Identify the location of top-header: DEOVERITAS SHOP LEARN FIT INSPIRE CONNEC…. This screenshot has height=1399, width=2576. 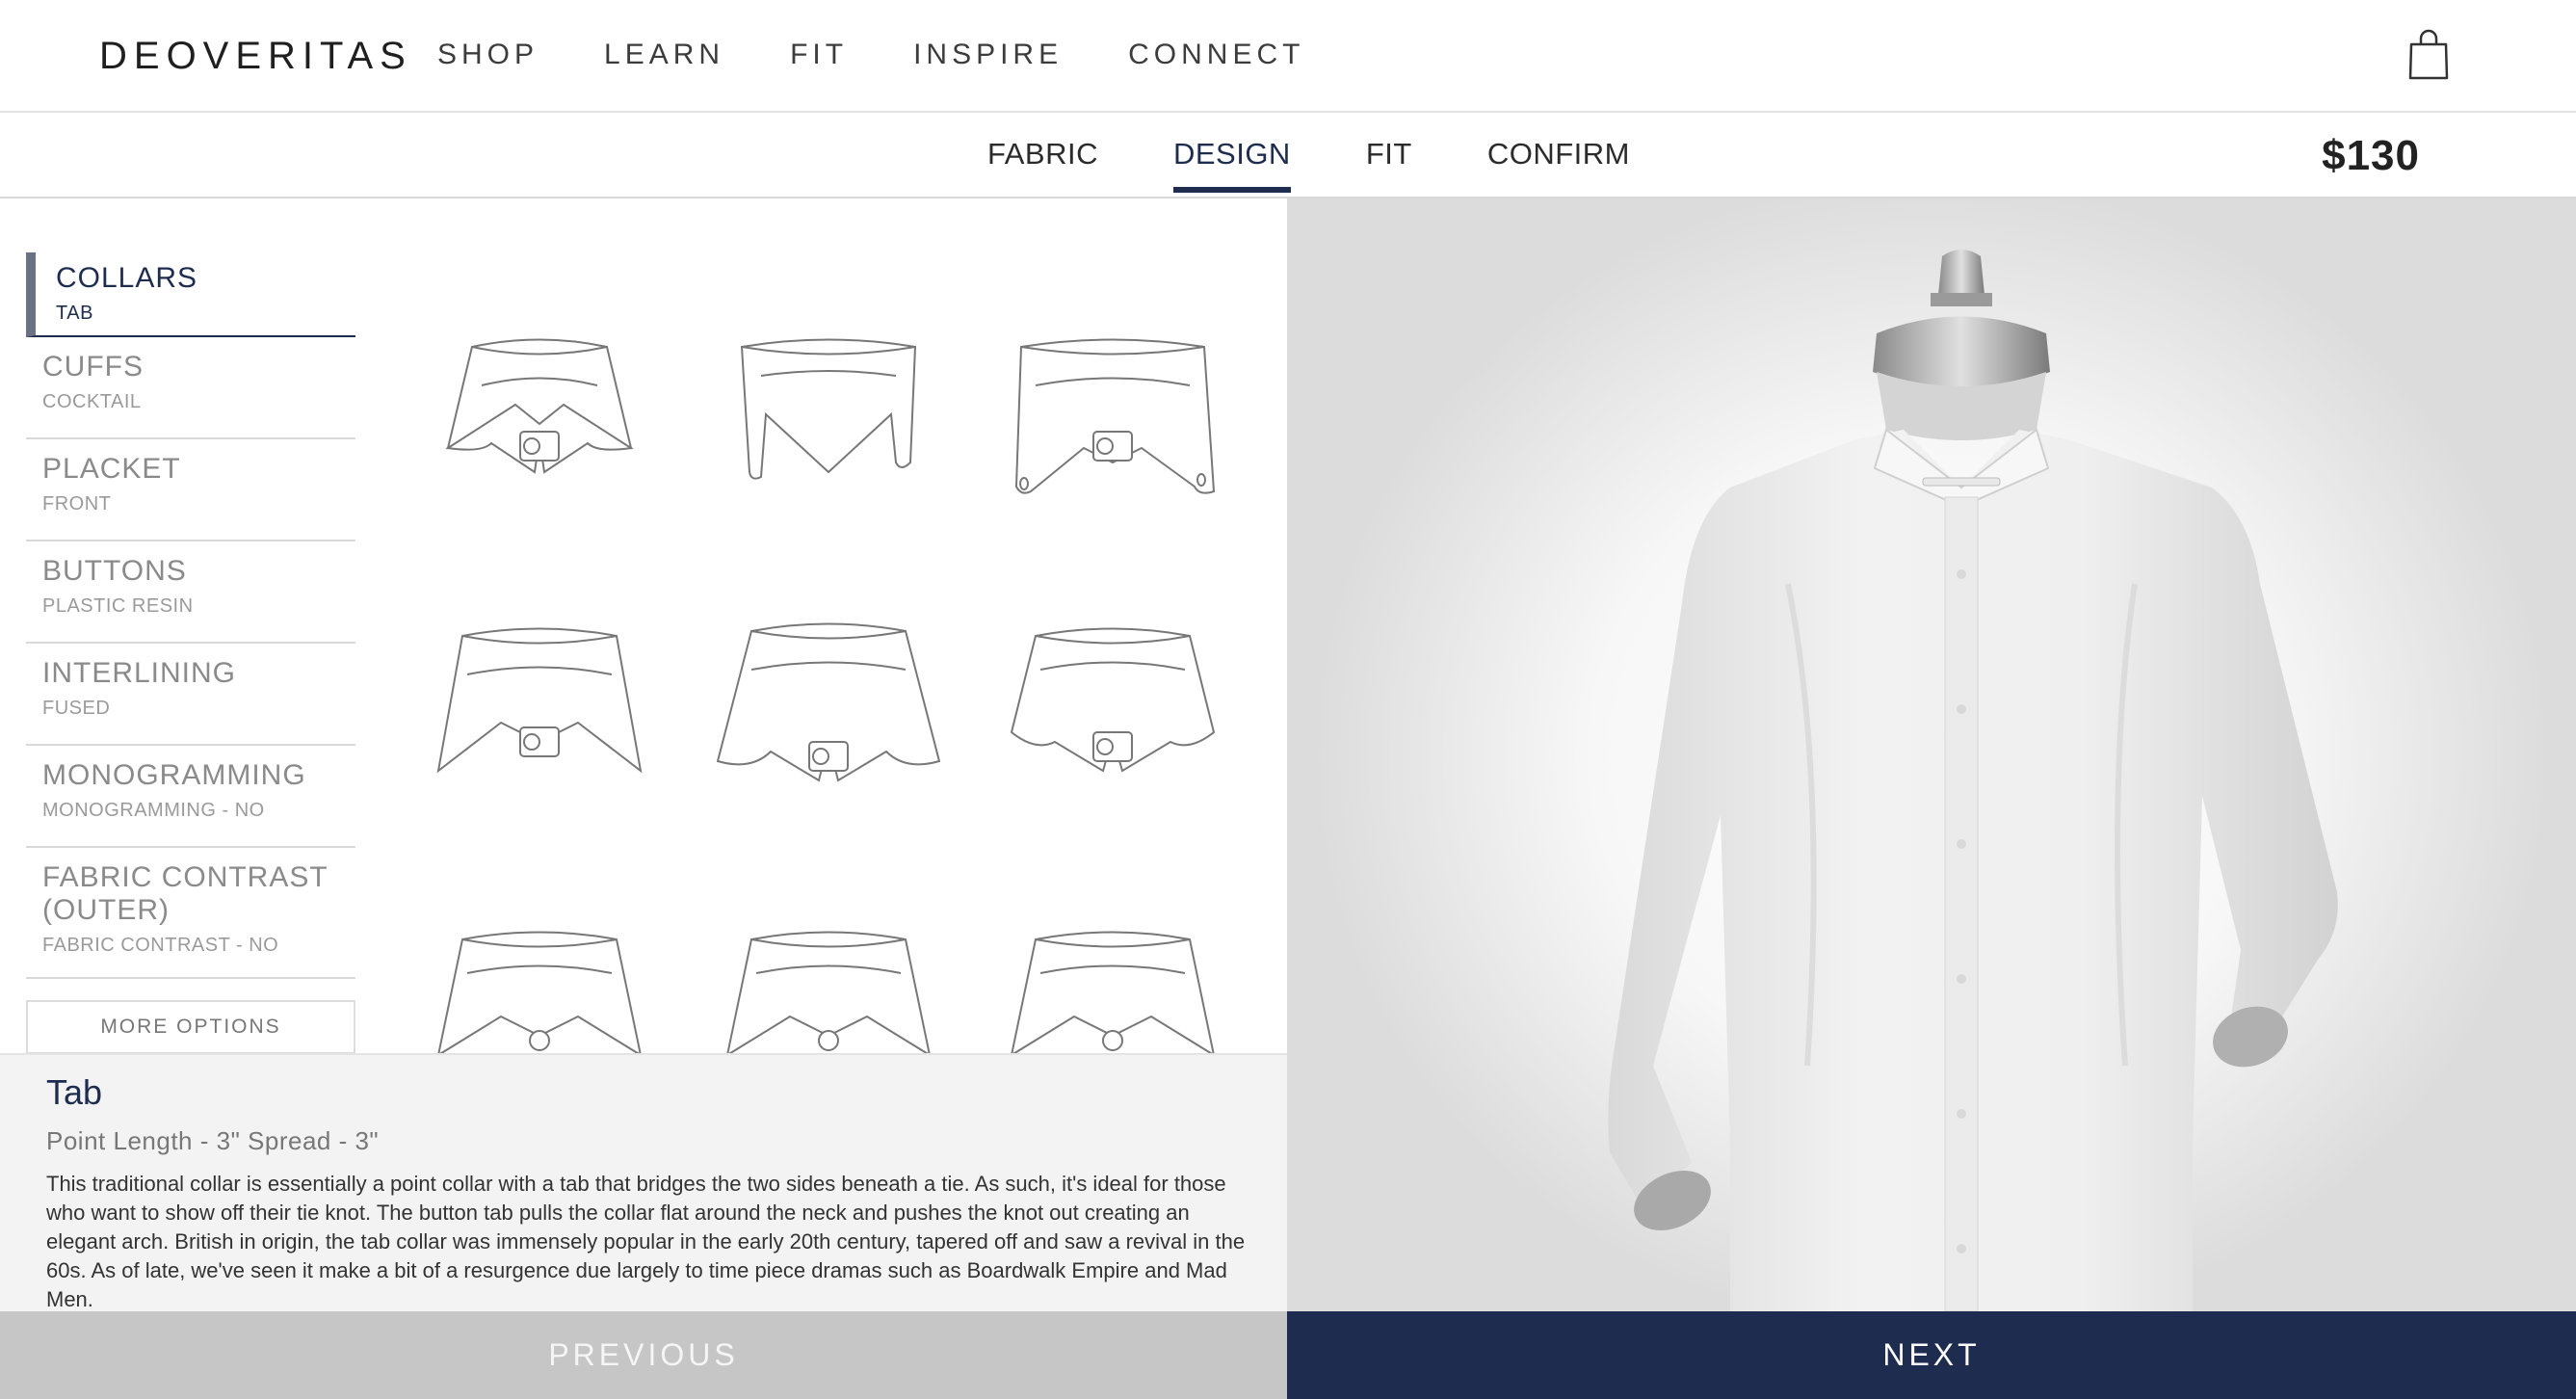
(1288, 56).